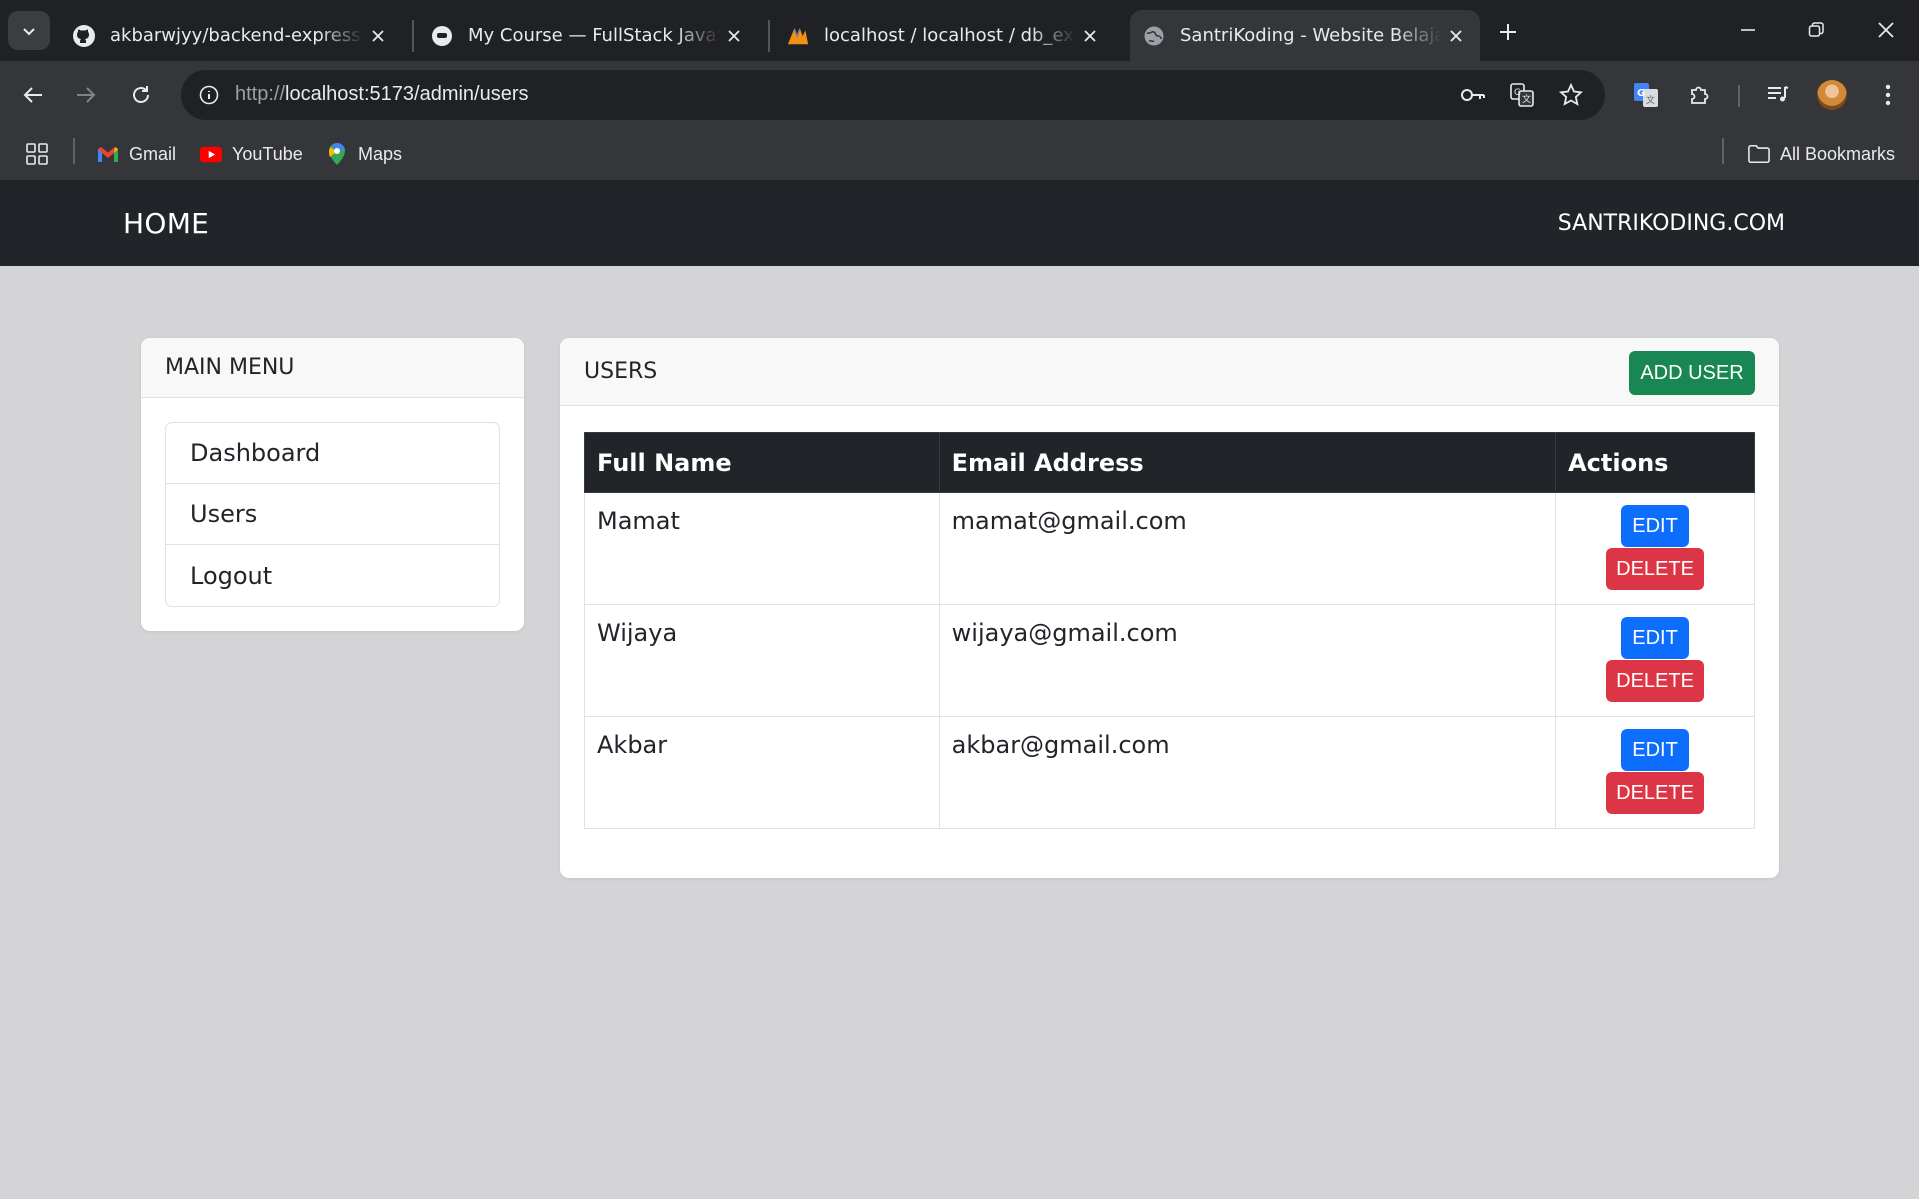 The height and width of the screenshot is (1199, 1919). What do you see at coordinates (442, 36) in the screenshot?
I see `course-icon` at bounding box center [442, 36].